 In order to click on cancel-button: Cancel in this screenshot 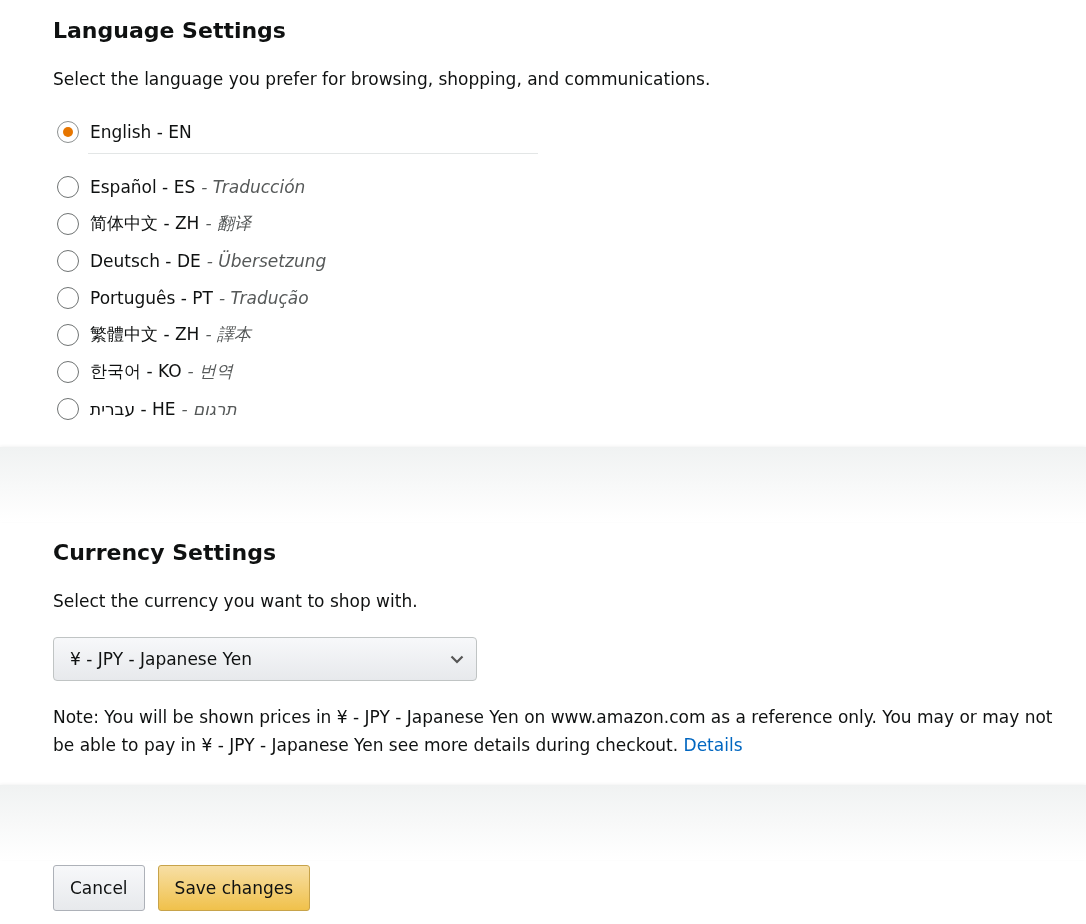, I will do `click(99, 888)`.